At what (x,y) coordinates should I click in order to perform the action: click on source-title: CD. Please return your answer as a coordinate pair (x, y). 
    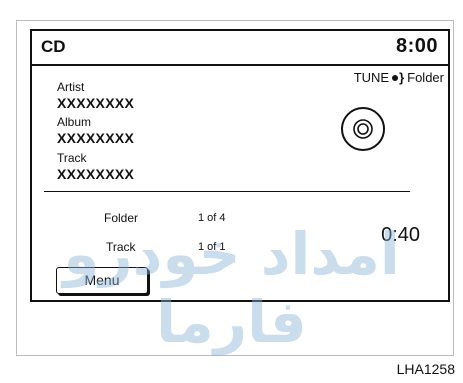
    Looking at the image, I should click on (53, 46).